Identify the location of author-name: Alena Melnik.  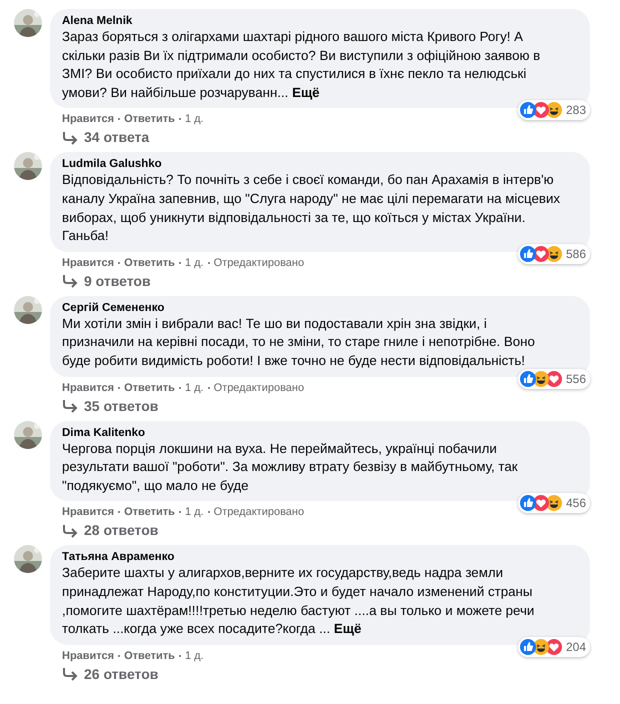
(98, 21).